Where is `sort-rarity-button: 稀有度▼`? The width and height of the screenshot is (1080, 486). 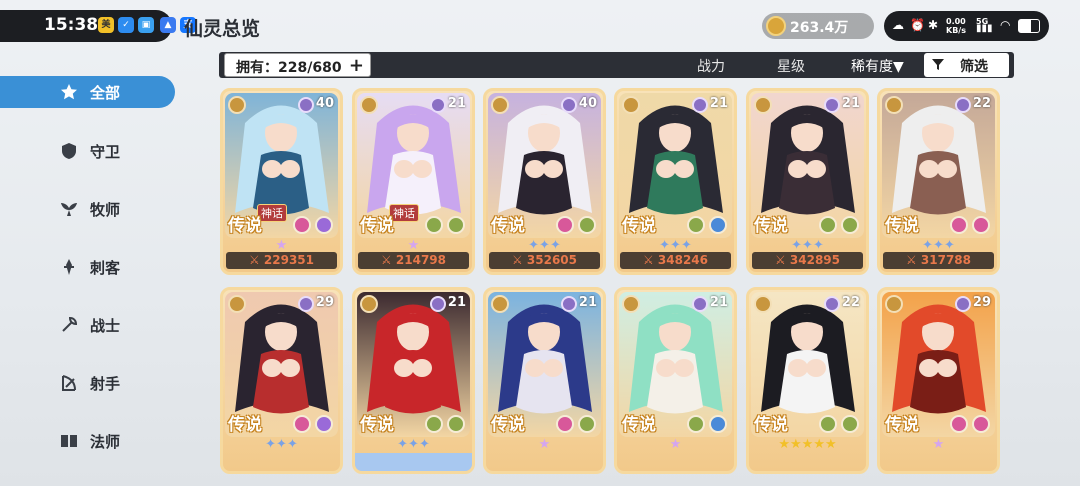
sort-rarity-button: 稀有度▼ is located at coordinates (877, 66).